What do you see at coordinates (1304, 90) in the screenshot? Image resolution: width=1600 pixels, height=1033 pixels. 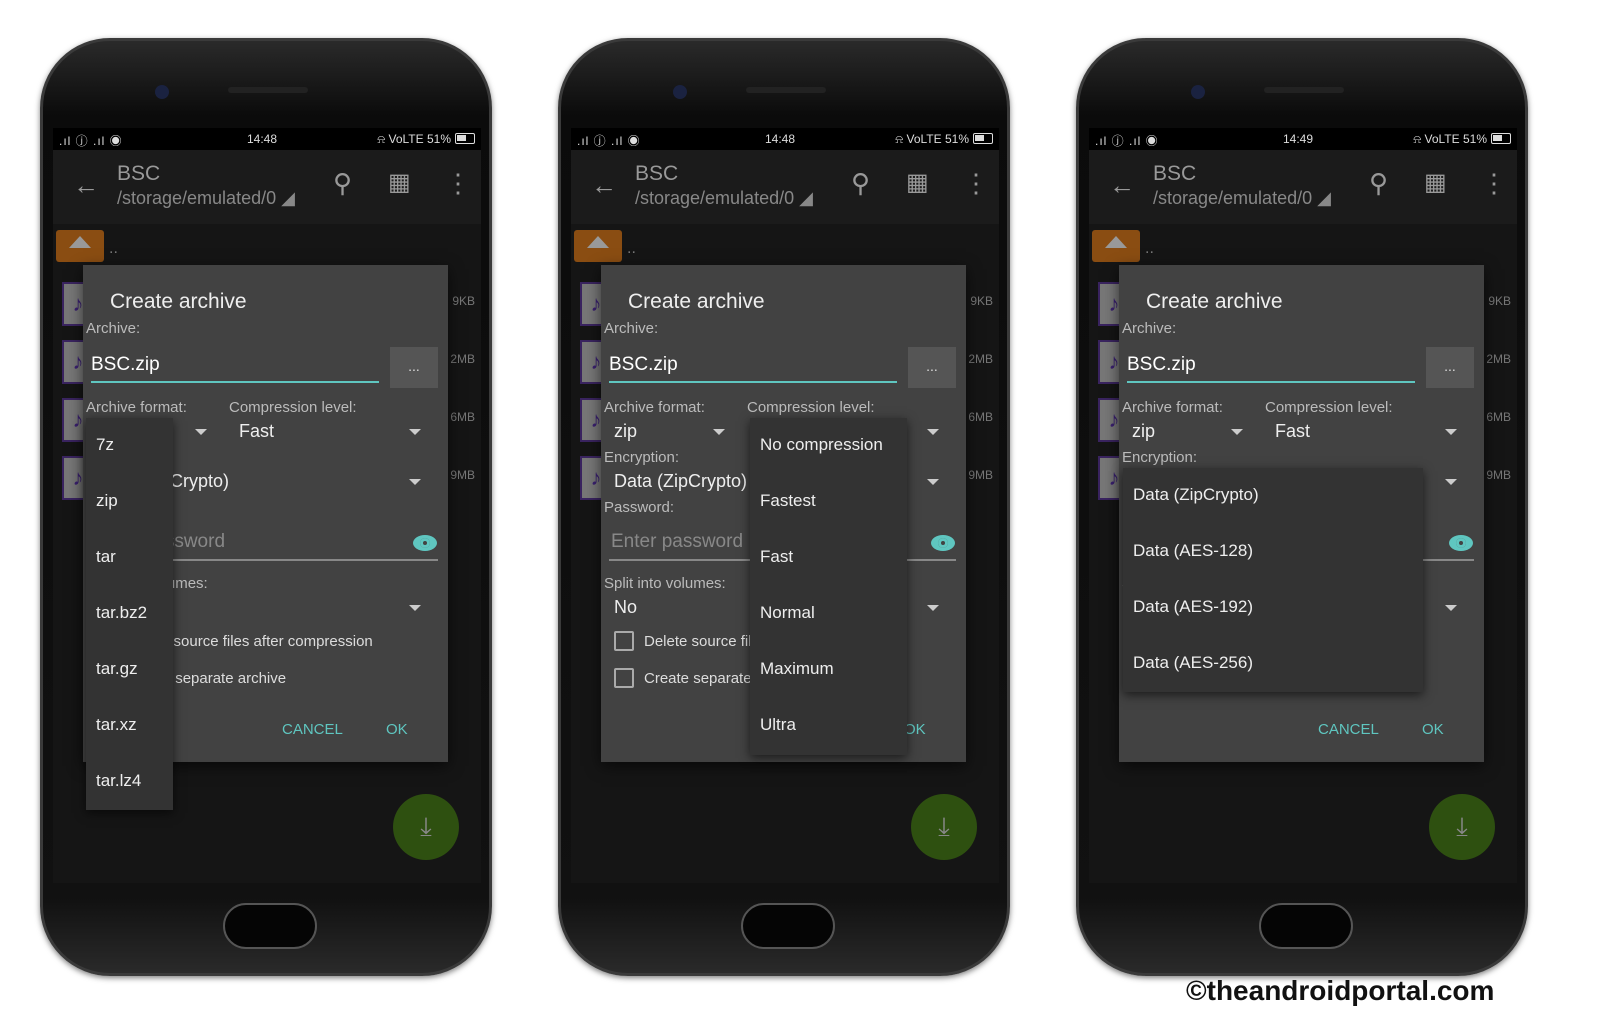 I see `earpiece` at bounding box center [1304, 90].